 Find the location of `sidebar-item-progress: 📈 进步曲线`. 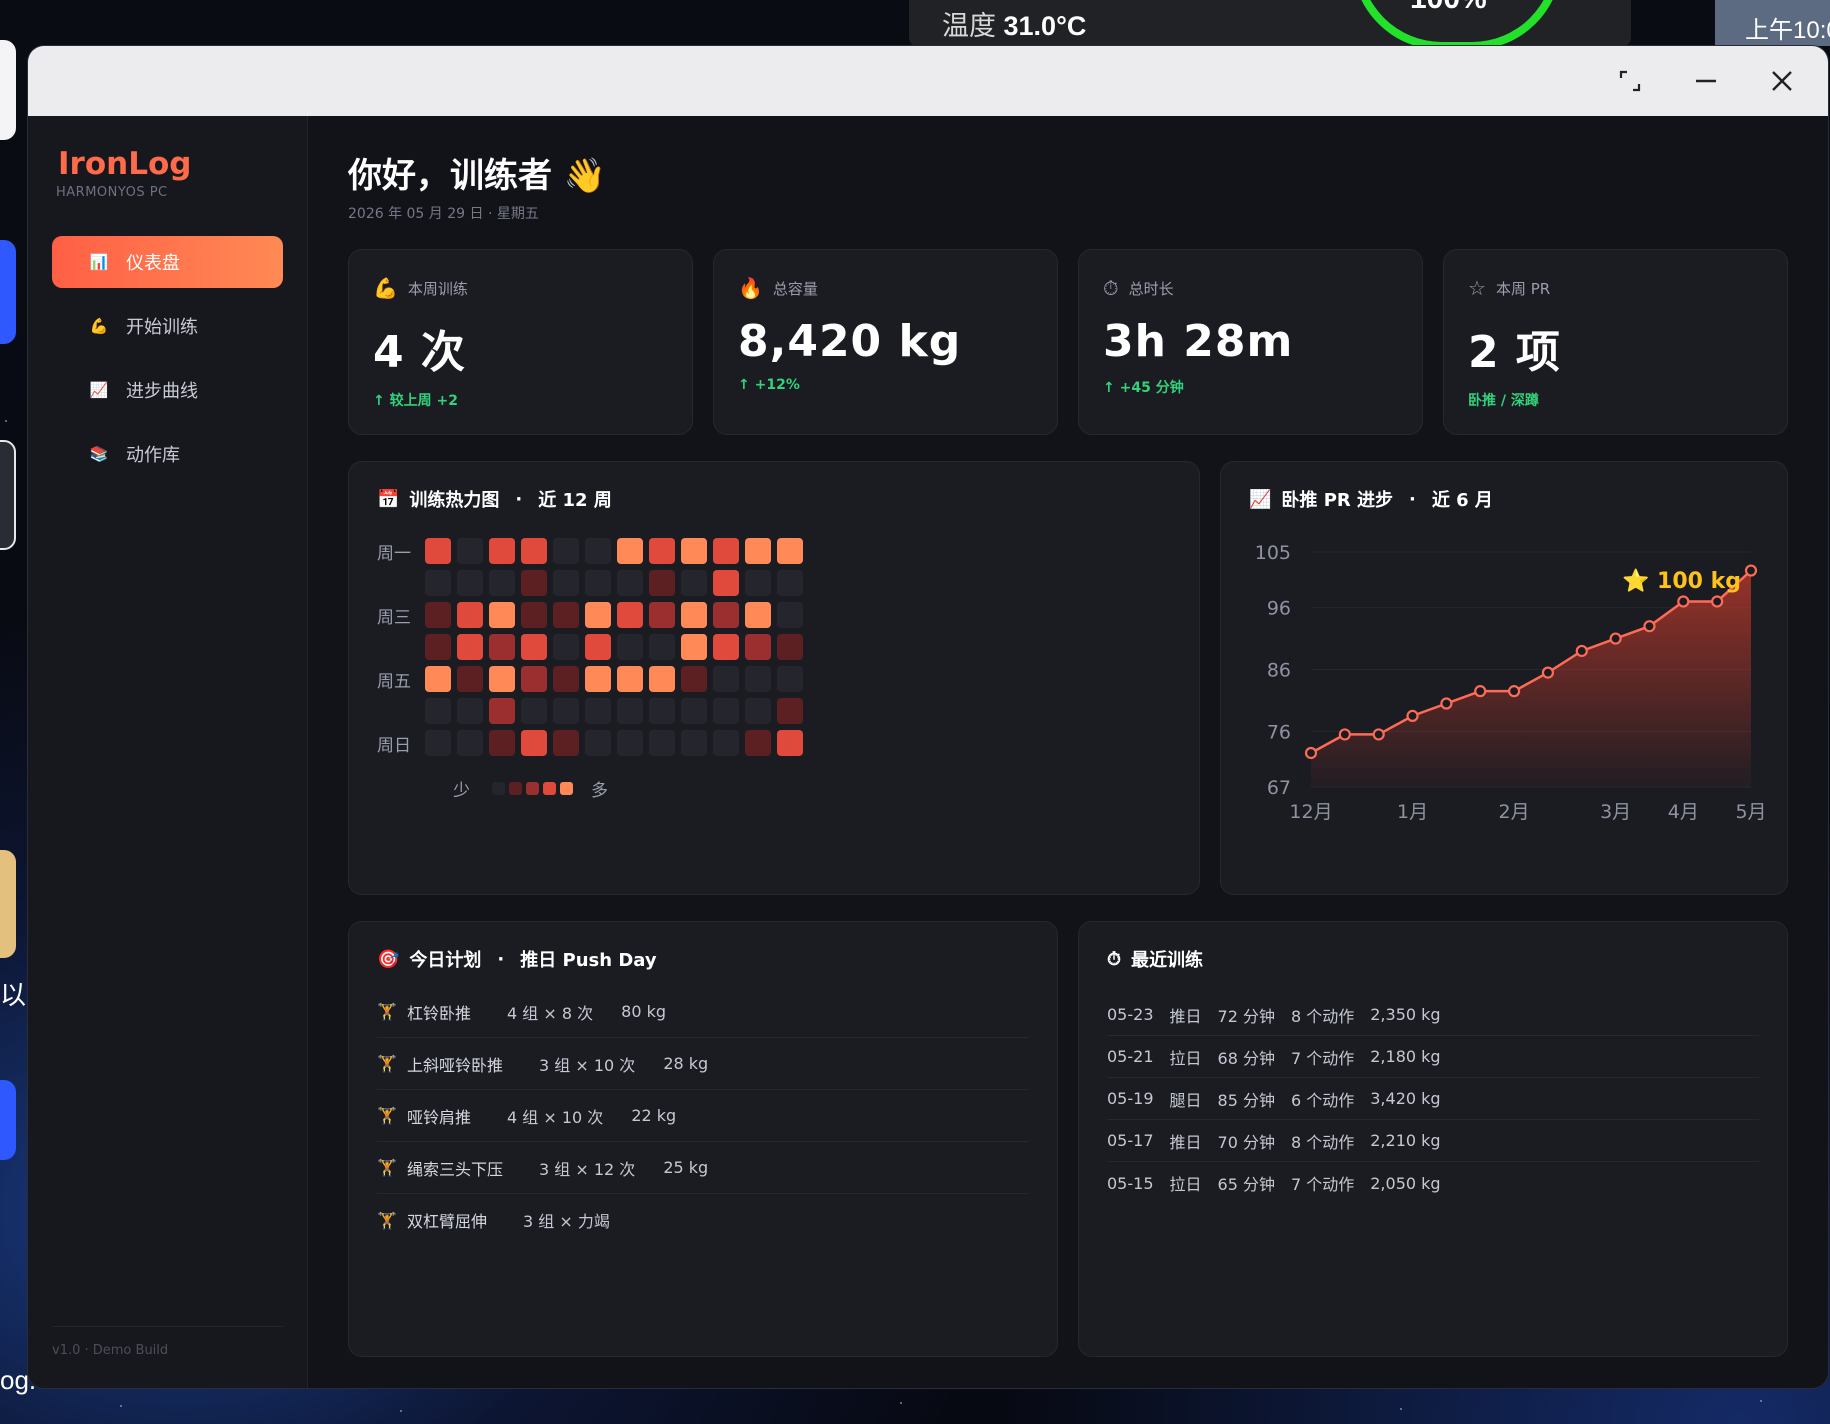

sidebar-item-progress: 📈 进步曲线 is located at coordinates (167, 390).